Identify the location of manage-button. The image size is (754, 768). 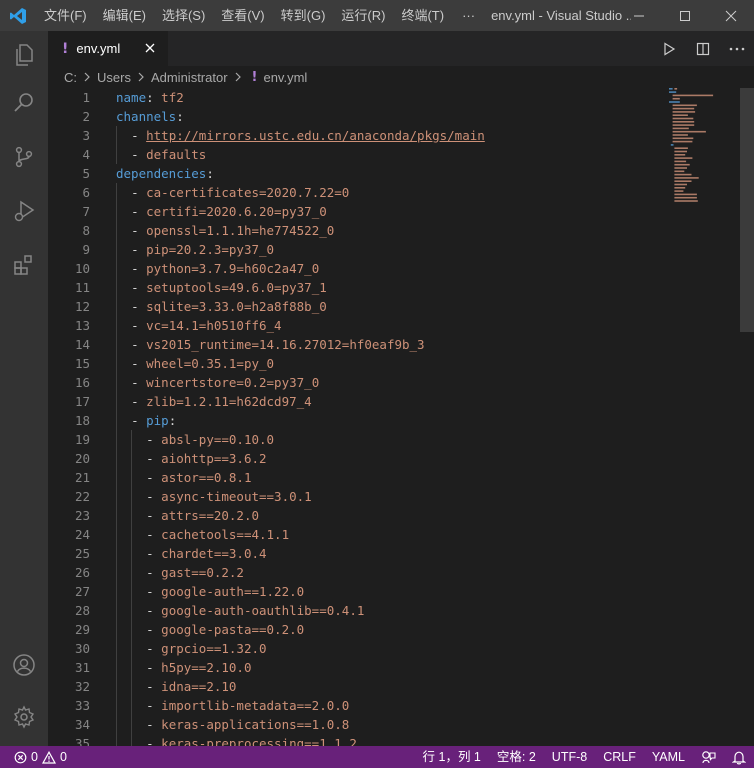
(24, 717).